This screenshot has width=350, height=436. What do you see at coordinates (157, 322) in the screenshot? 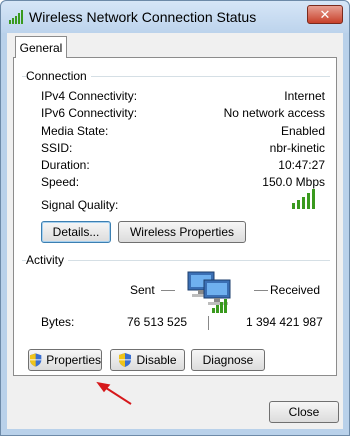
I see `bytes-sent-value: 76 513 525` at bounding box center [157, 322].